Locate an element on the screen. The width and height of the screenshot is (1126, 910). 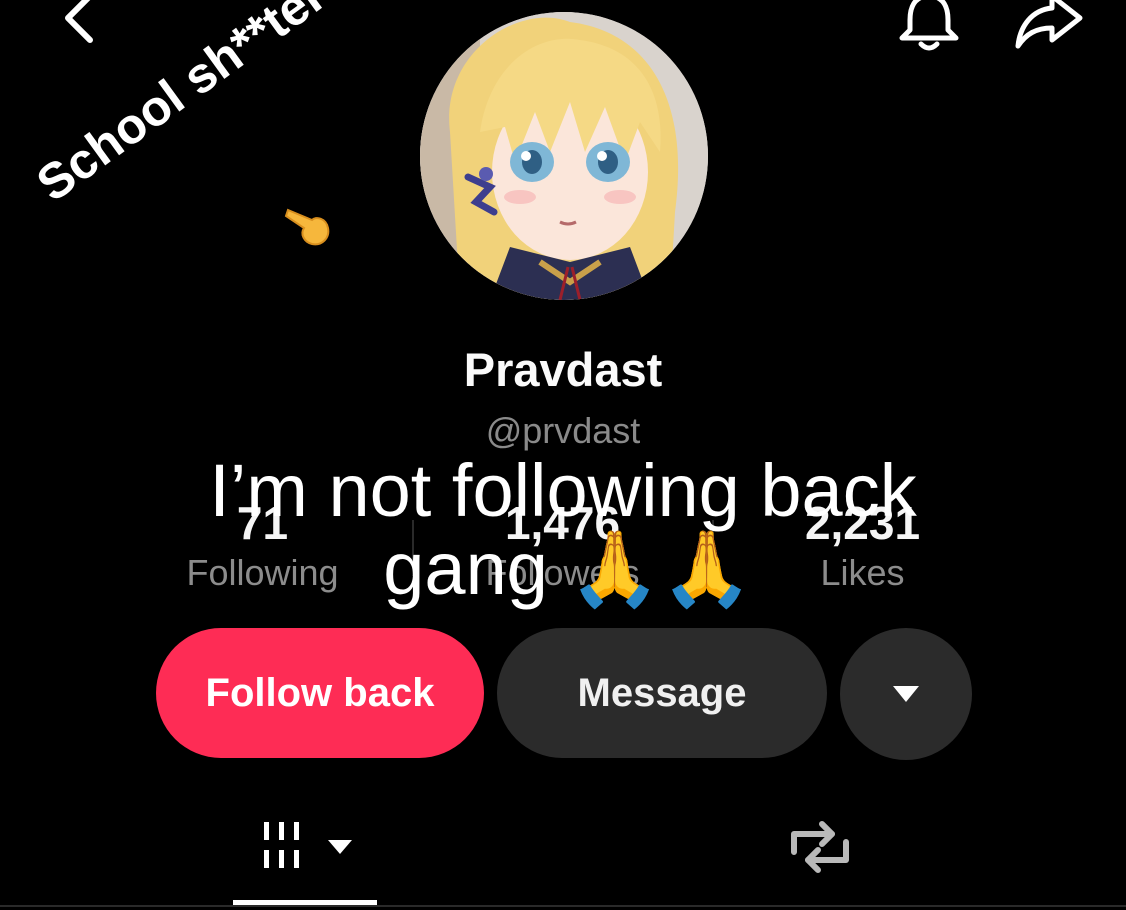
more-options-button is located at coordinates (906, 694).